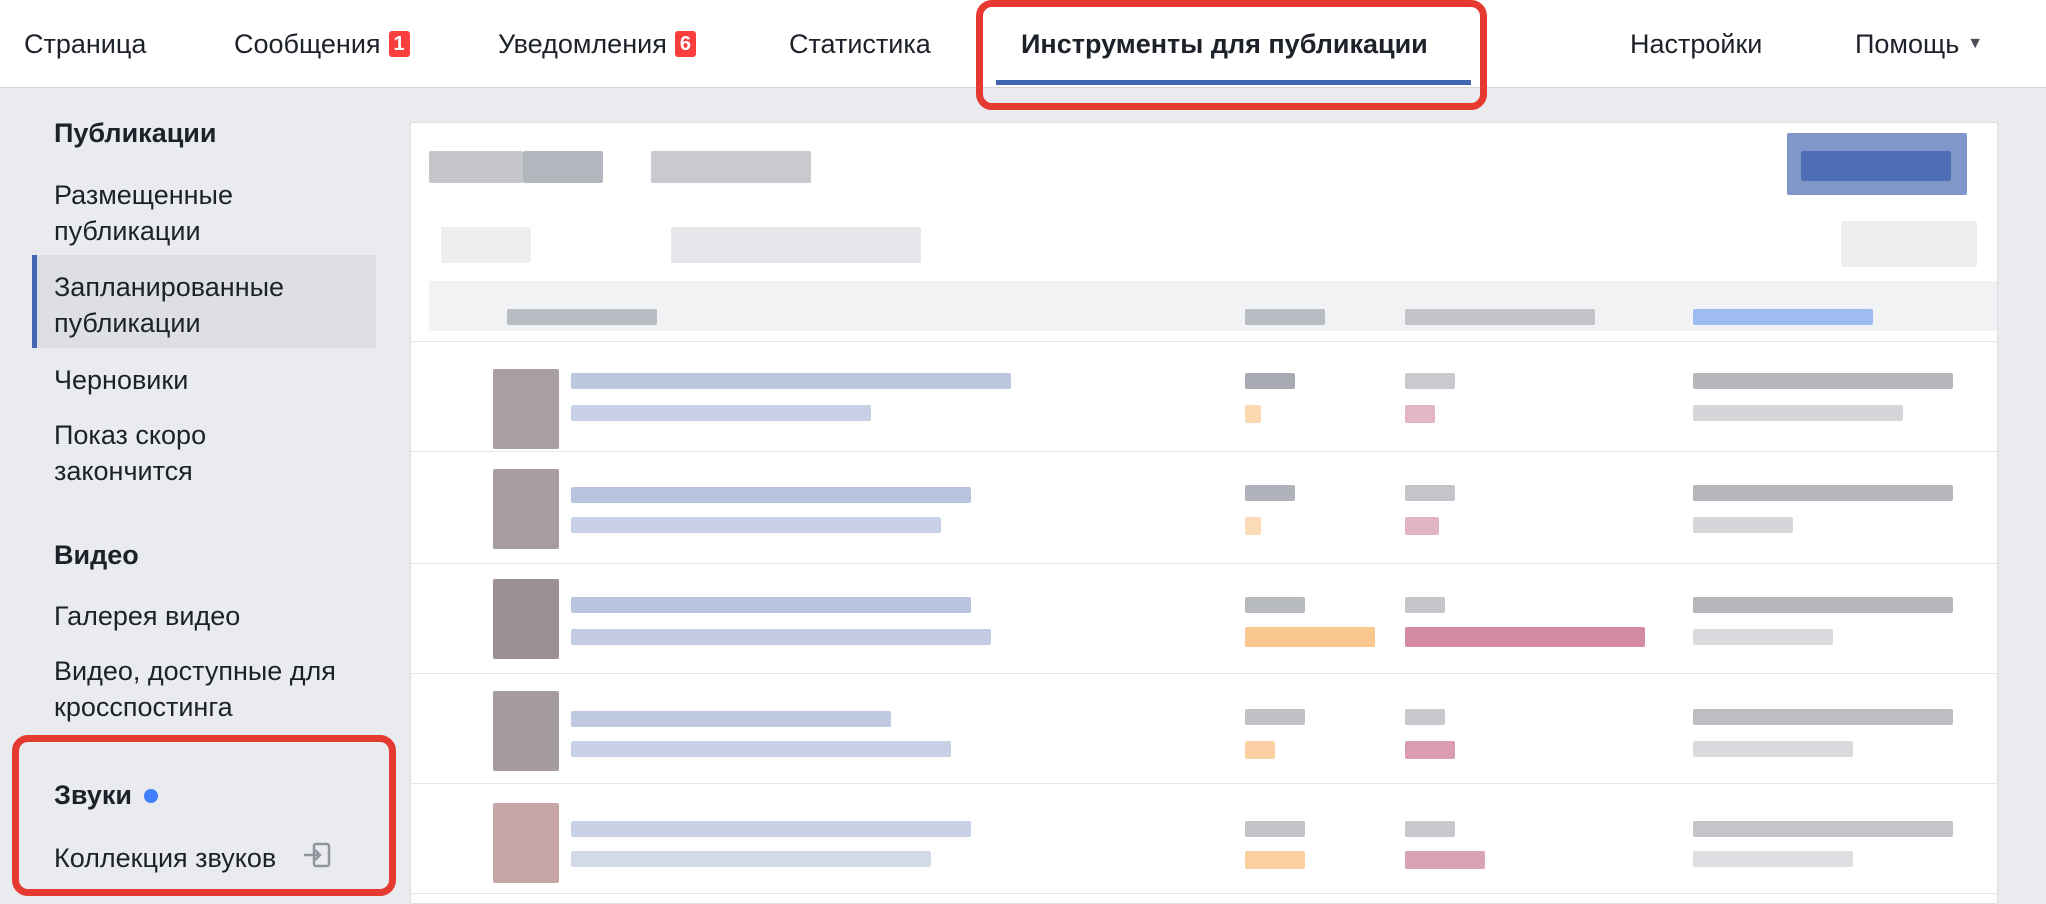 The height and width of the screenshot is (904, 2046). I want to click on sounds-title-text: Звуки, so click(93, 795).